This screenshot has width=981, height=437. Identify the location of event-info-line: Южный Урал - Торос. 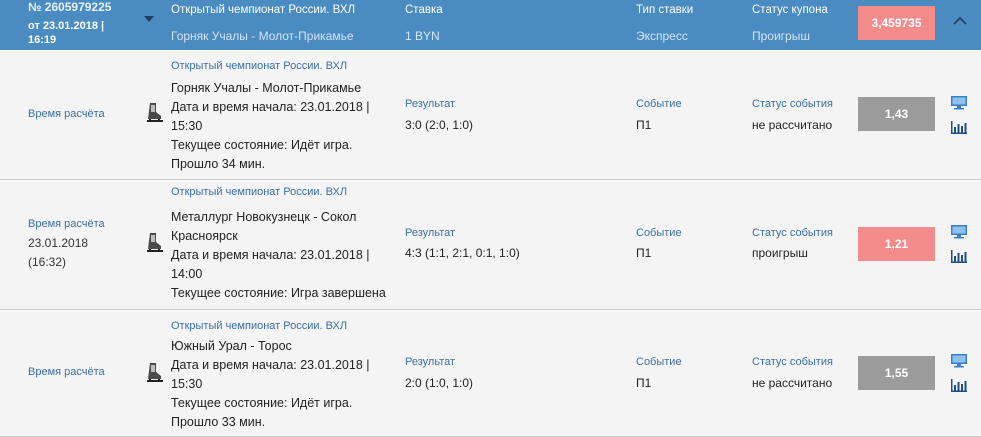
(231, 346).